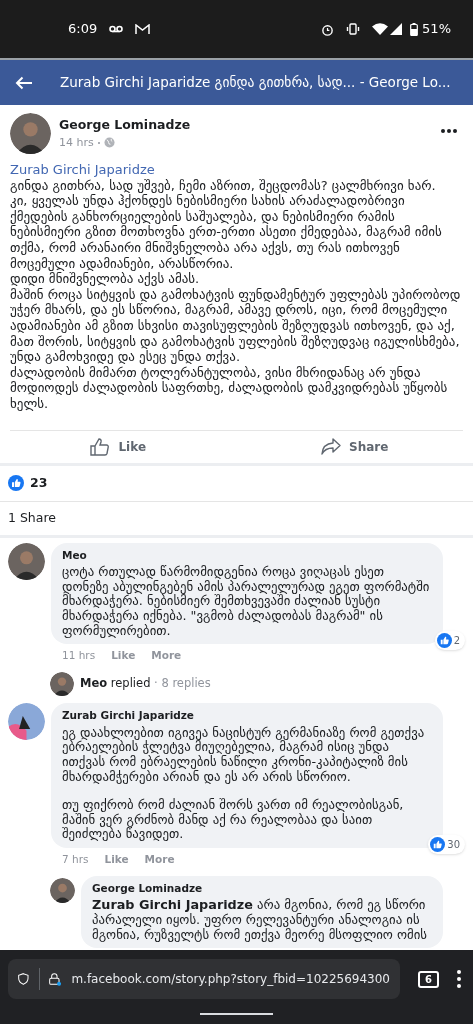  What do you see at coordinates (226, 232) in the screenshot?
I see `post-text: კი, ყველას უნდა ჰქონდეს ნებისმიერი სახის არაძალადობრივი ქმედების განხორციელების საშუალება, და ნებისმიერი რამის ნებისმიერი გზით მოთხოვნა ერთ-ერთი ასეთი ქმედებაა, მაგრამ იმის თქმა, რომ არანაირი მნიშვნელობა არა აქვს, თუ რას ითხოვენ მოცემული ადამიანები, არასწორია.` at bounding box center [226, 232].